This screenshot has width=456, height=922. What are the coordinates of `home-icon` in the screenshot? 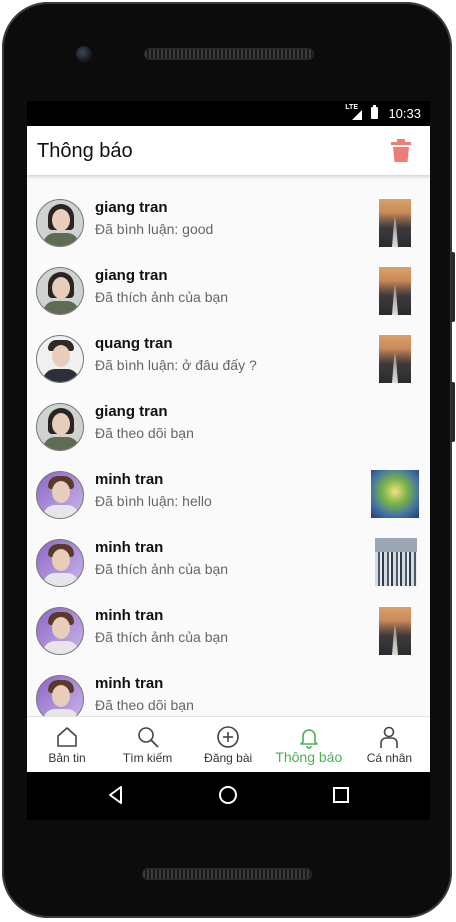 It's located at (67, 737).